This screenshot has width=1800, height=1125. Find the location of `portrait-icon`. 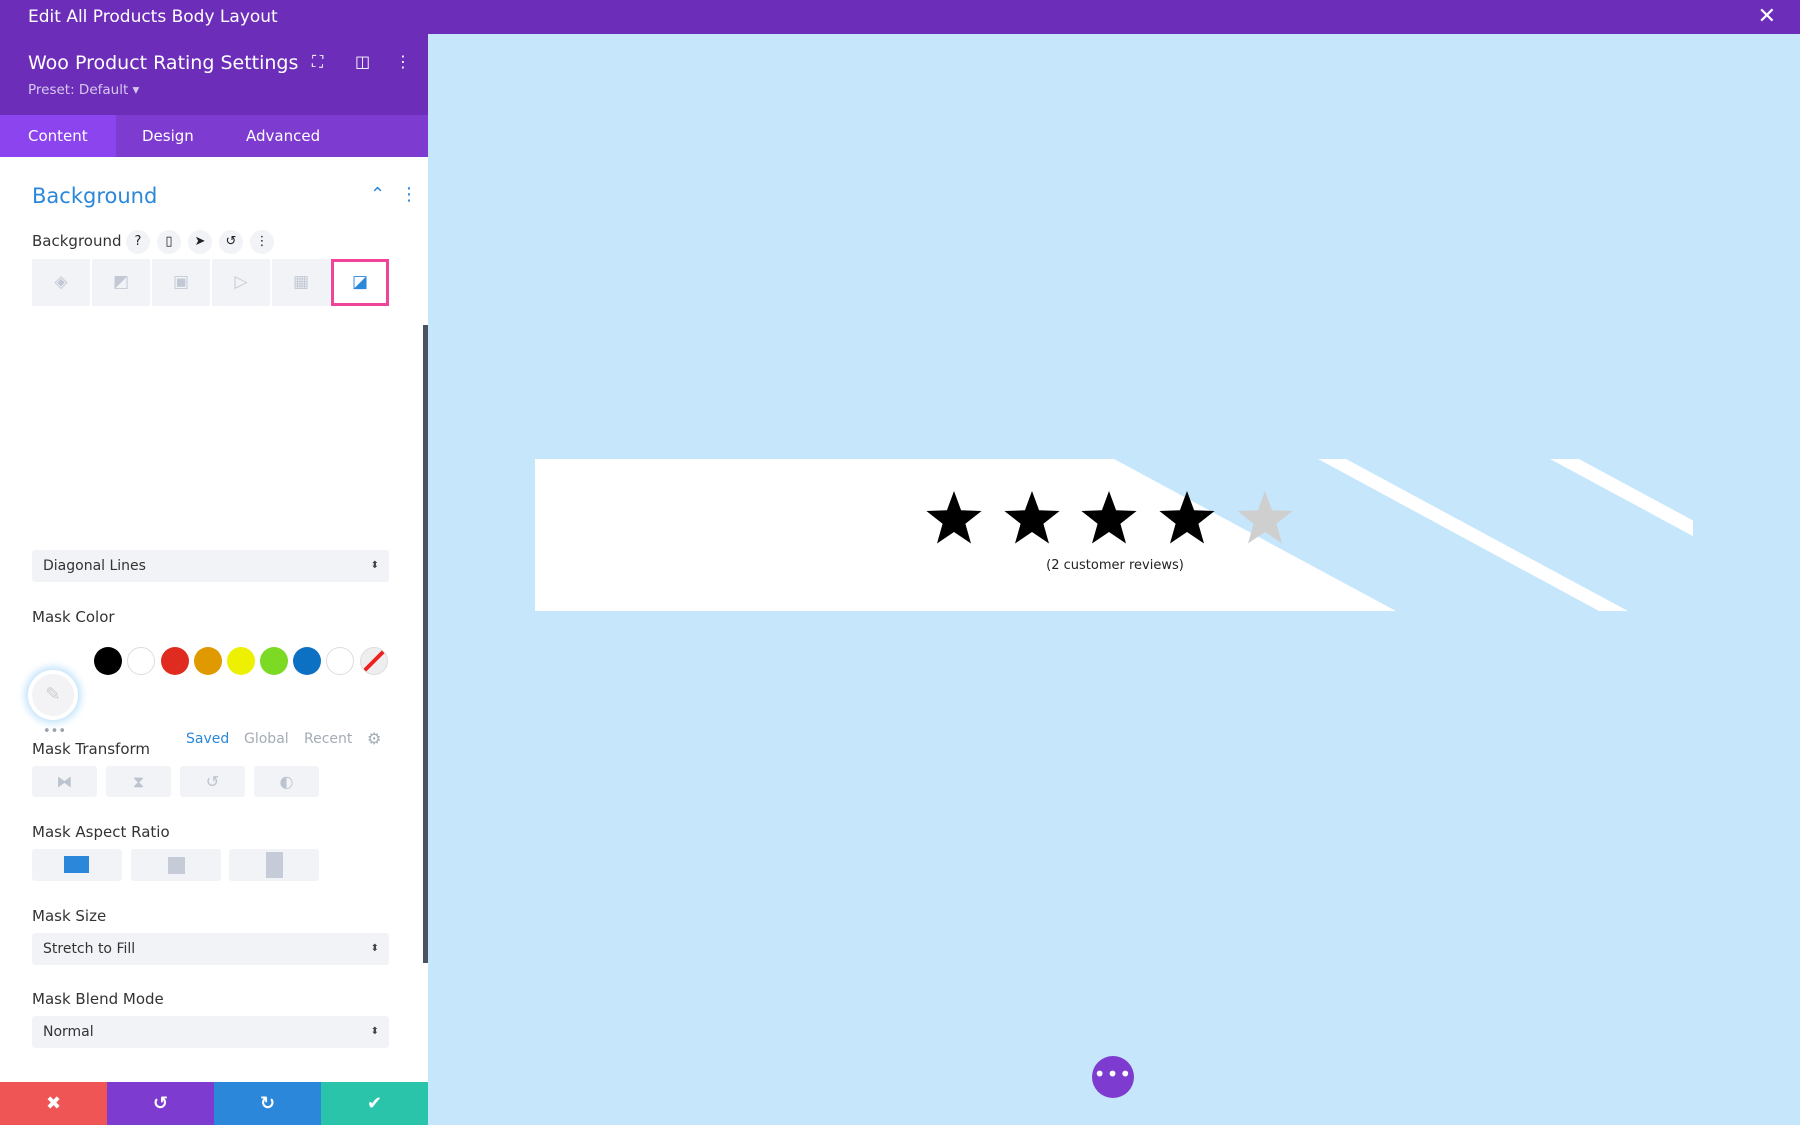

portrait-icon is located at coordinates (274, 865).